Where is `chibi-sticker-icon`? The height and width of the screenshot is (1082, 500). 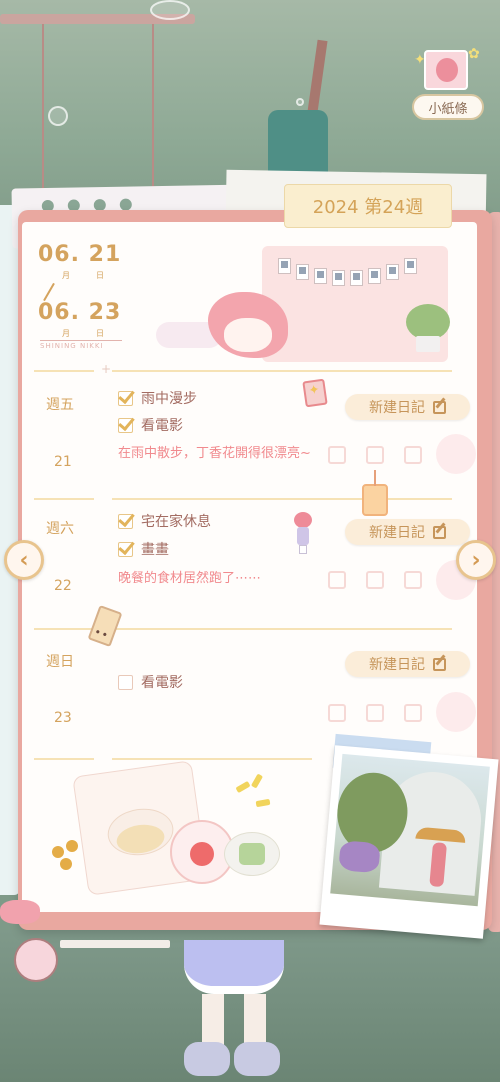 chibi-sticker-icon is located at coordinates (303, 533).